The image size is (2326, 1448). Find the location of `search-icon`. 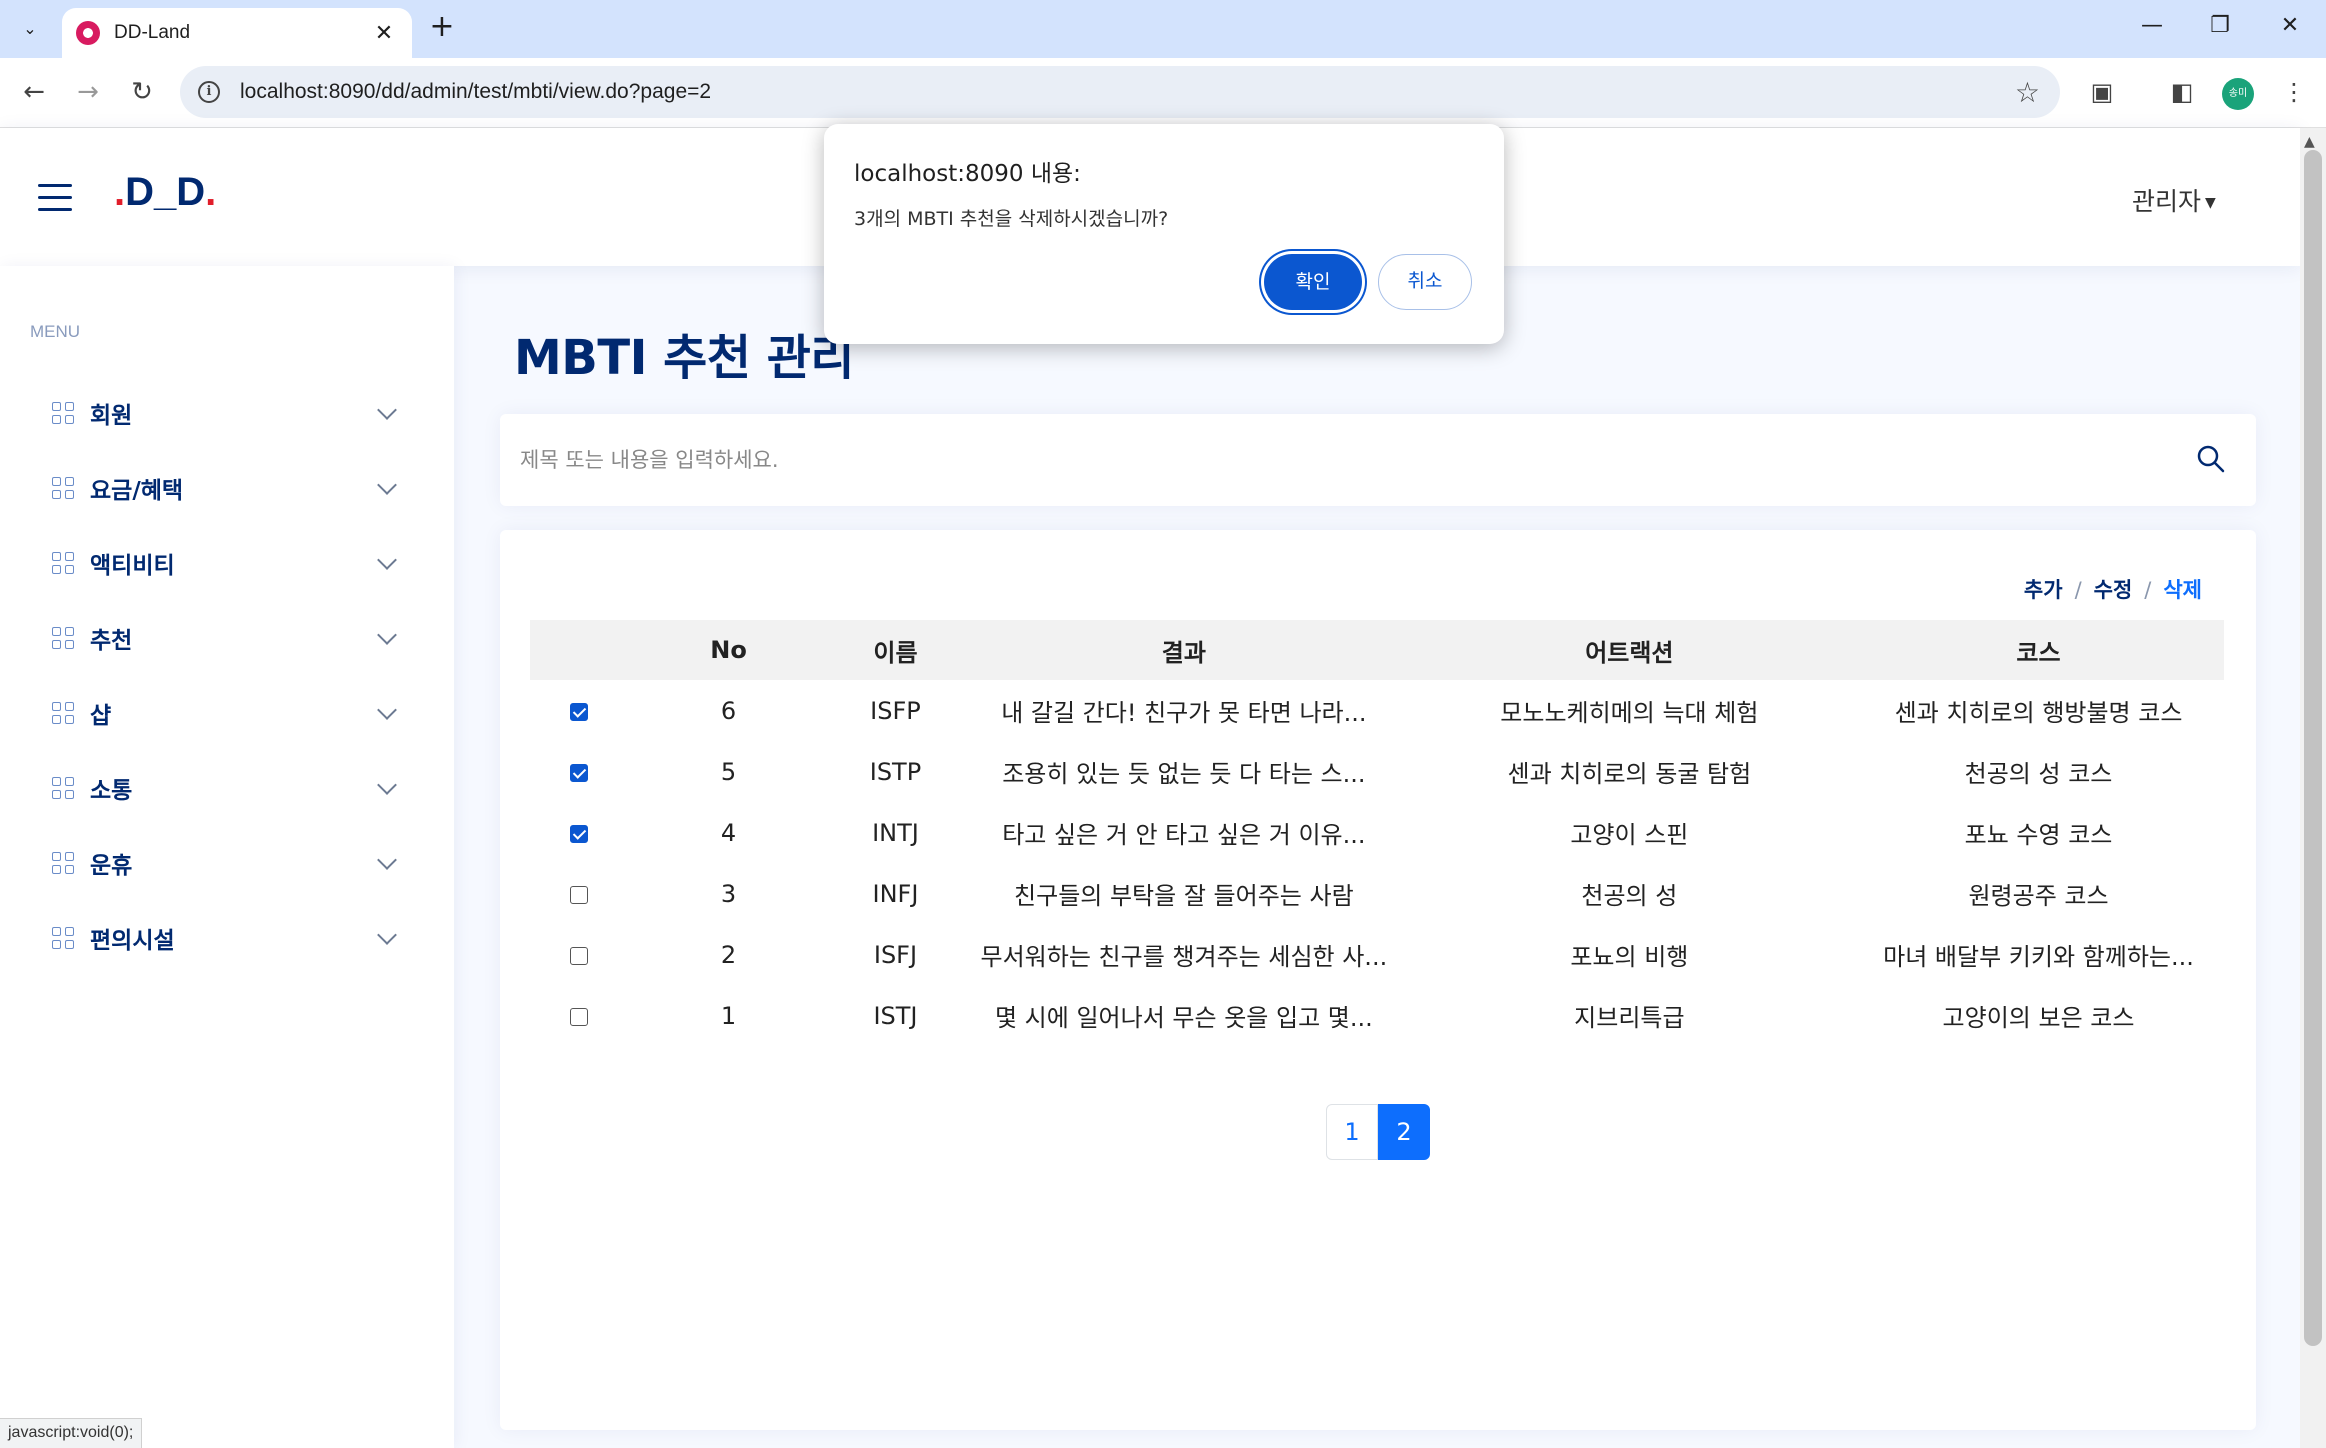

search-icon is located at coordinates (2211, 459).